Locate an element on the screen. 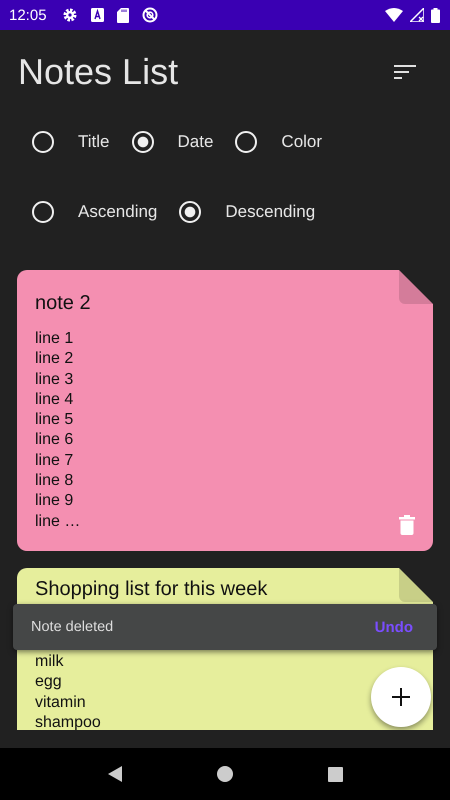 This screenshot has width=450, height=800. note-line: vitamin is located at coordinates (60, 702).